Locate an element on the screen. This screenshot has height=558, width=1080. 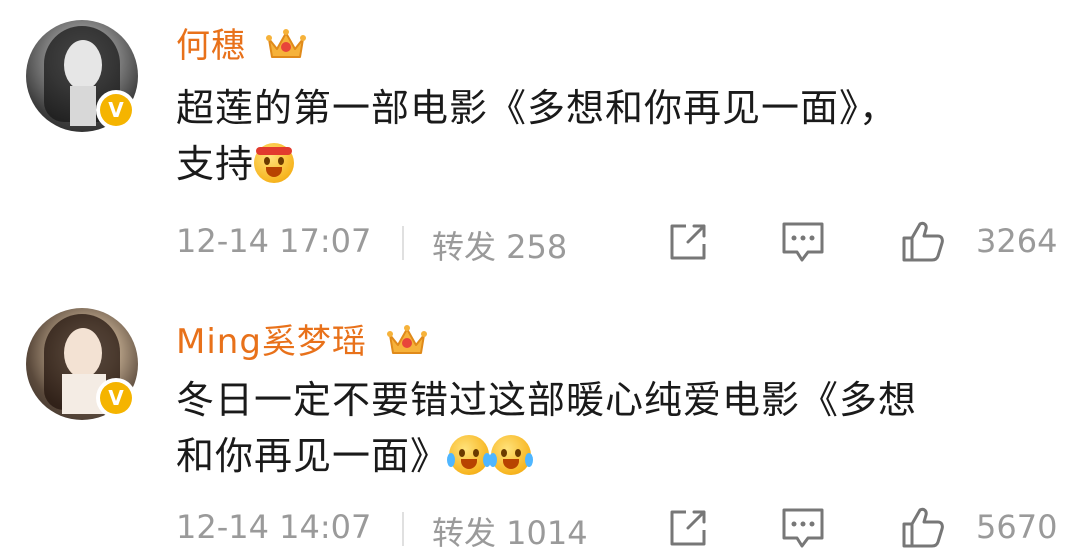
repost-button: 转发 258 is located at coordinates (499, 245).